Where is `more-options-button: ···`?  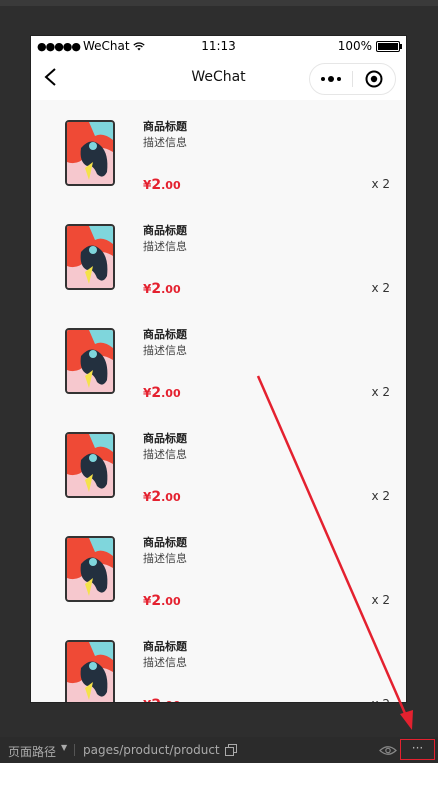 more-options-button: ··· is located at coordinates (417, 749).